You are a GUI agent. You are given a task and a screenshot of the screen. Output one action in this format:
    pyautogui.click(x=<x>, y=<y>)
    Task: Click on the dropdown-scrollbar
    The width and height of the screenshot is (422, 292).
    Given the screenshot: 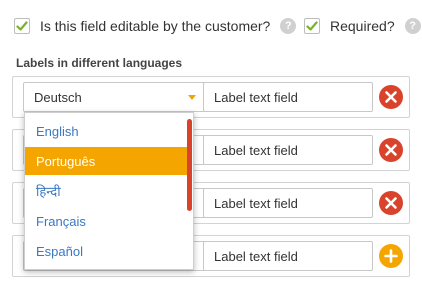 What is the action you would take?
    pyautogui.click(x=189, y=165)
    